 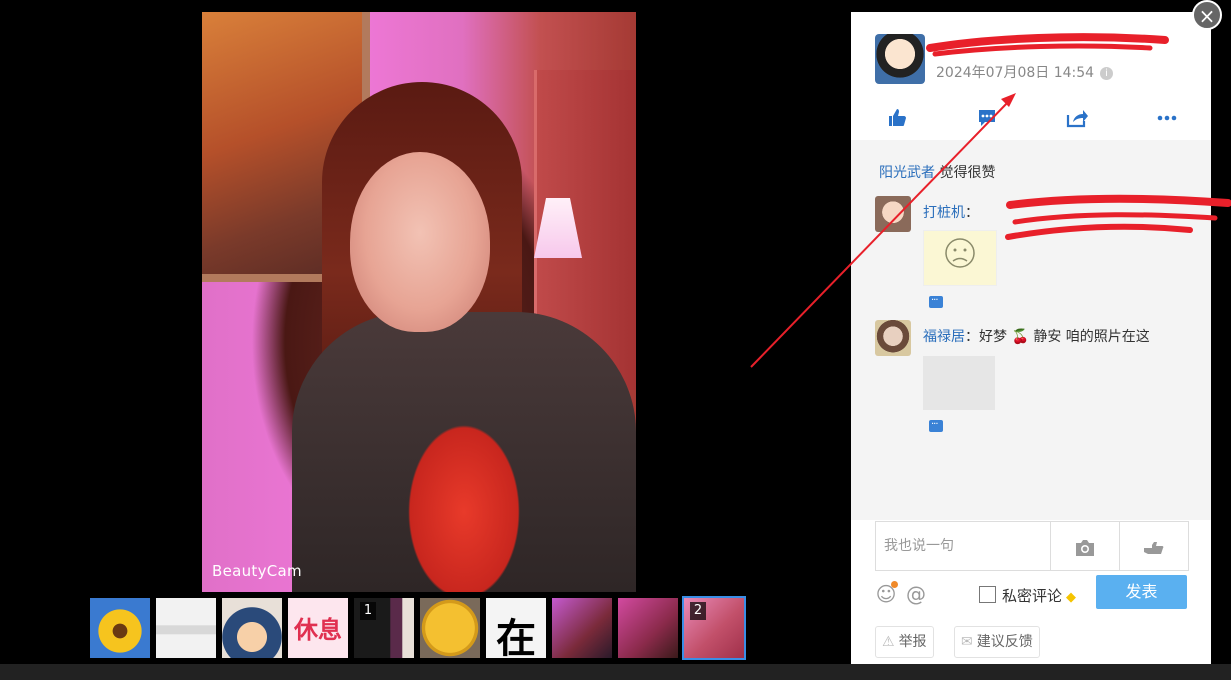 What do you see at coordinates (886, 593) in the screenshot?
I see `emoji-icon: ☺` at bounding box center [886, 593].